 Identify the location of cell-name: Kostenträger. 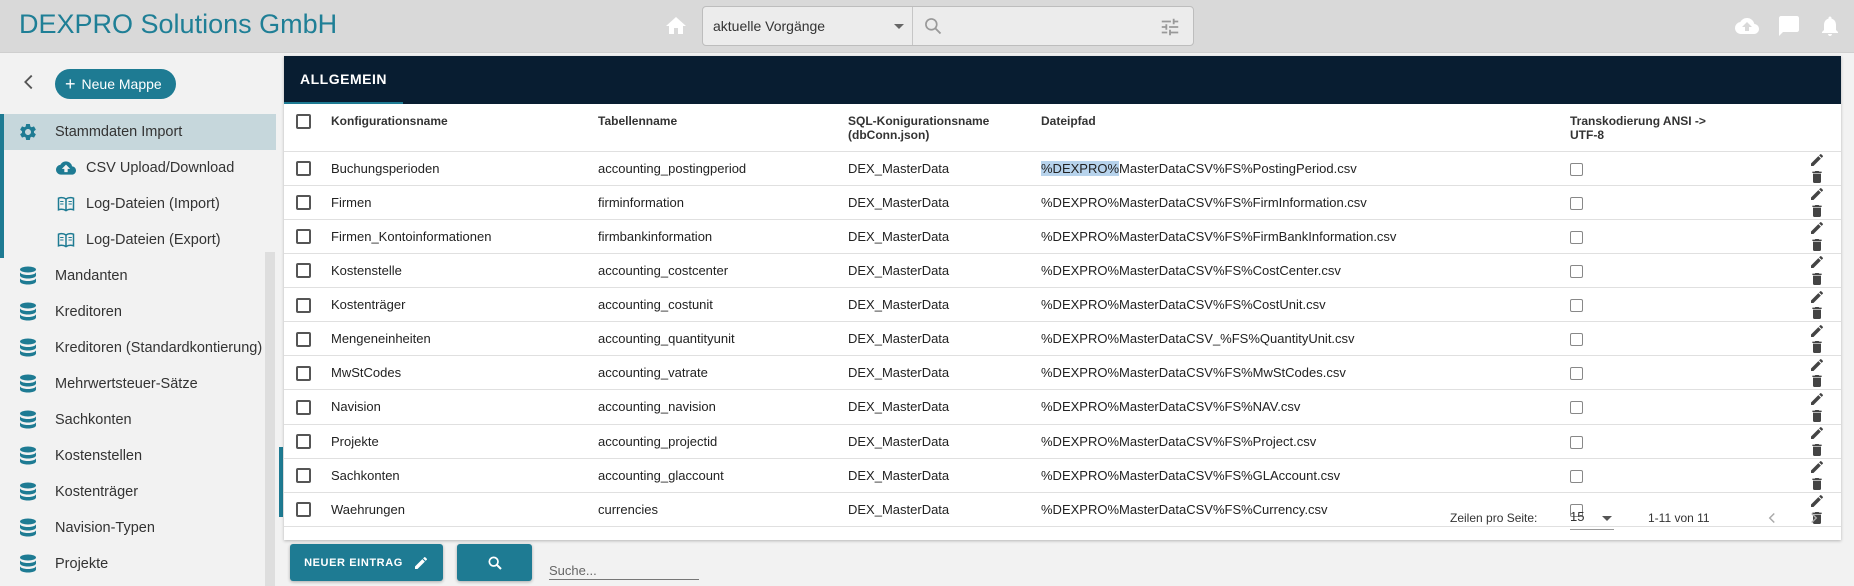
(464, 305).